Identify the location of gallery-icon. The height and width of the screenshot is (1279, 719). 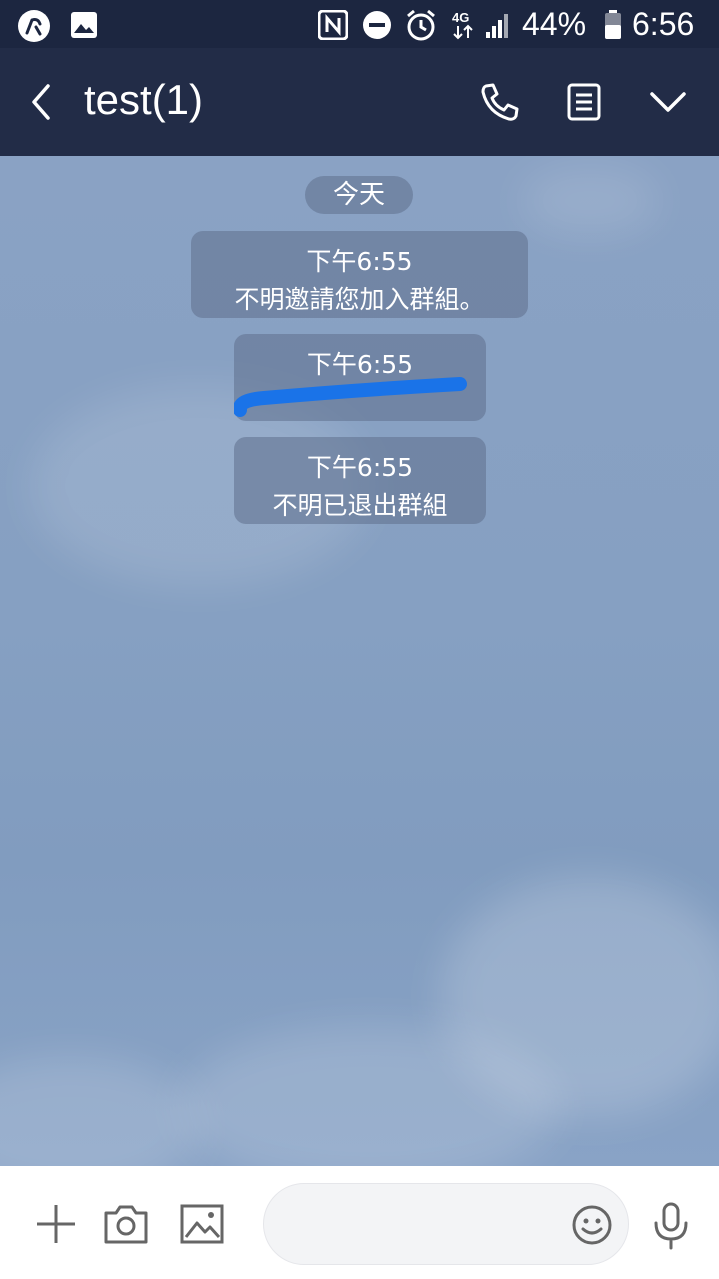
(84, 27).